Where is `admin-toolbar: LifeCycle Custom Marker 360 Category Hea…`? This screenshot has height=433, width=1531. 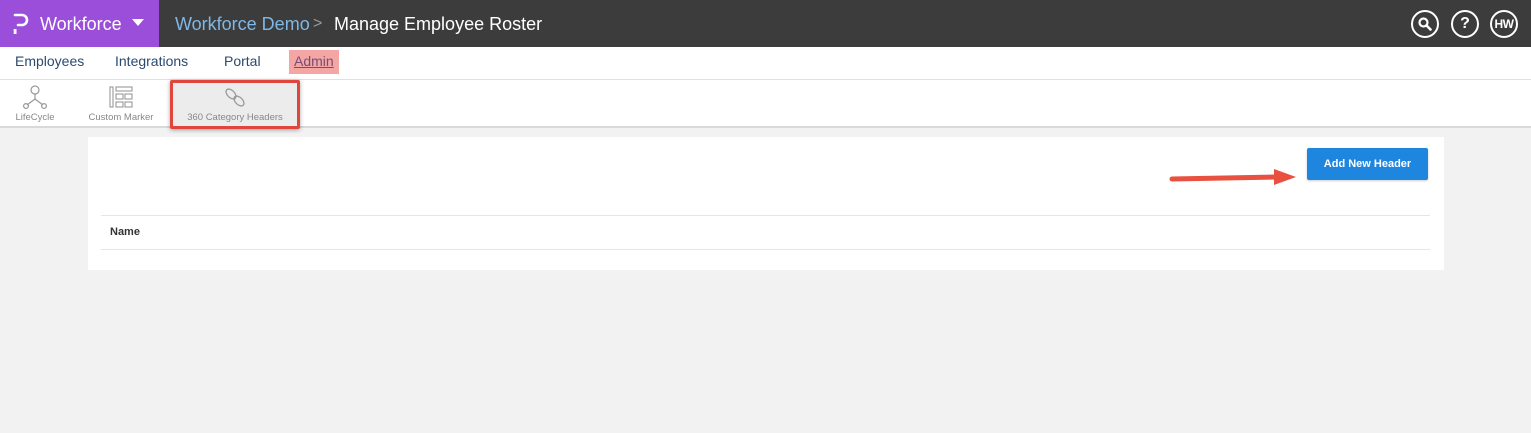 admin-toolbar: LifeCycle Custom Marker 360 Category Hea… is located at coordinates (765, 104).